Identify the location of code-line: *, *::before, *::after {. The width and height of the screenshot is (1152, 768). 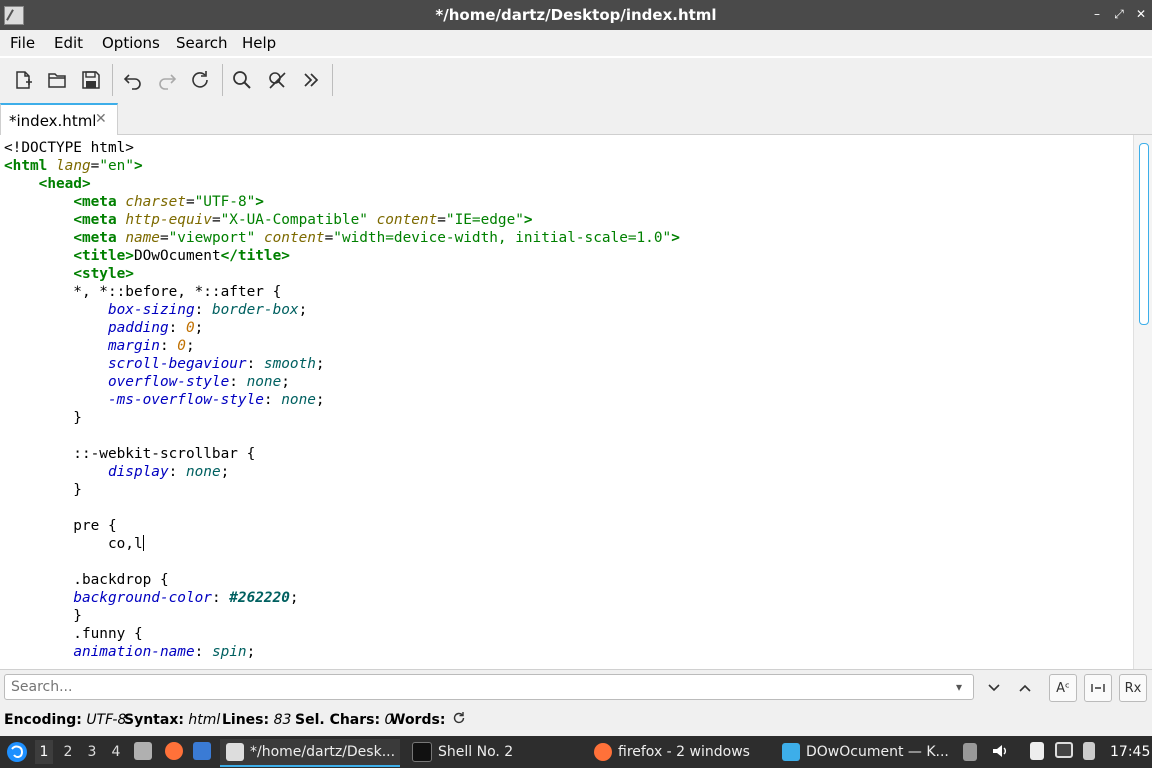
(143, 292).